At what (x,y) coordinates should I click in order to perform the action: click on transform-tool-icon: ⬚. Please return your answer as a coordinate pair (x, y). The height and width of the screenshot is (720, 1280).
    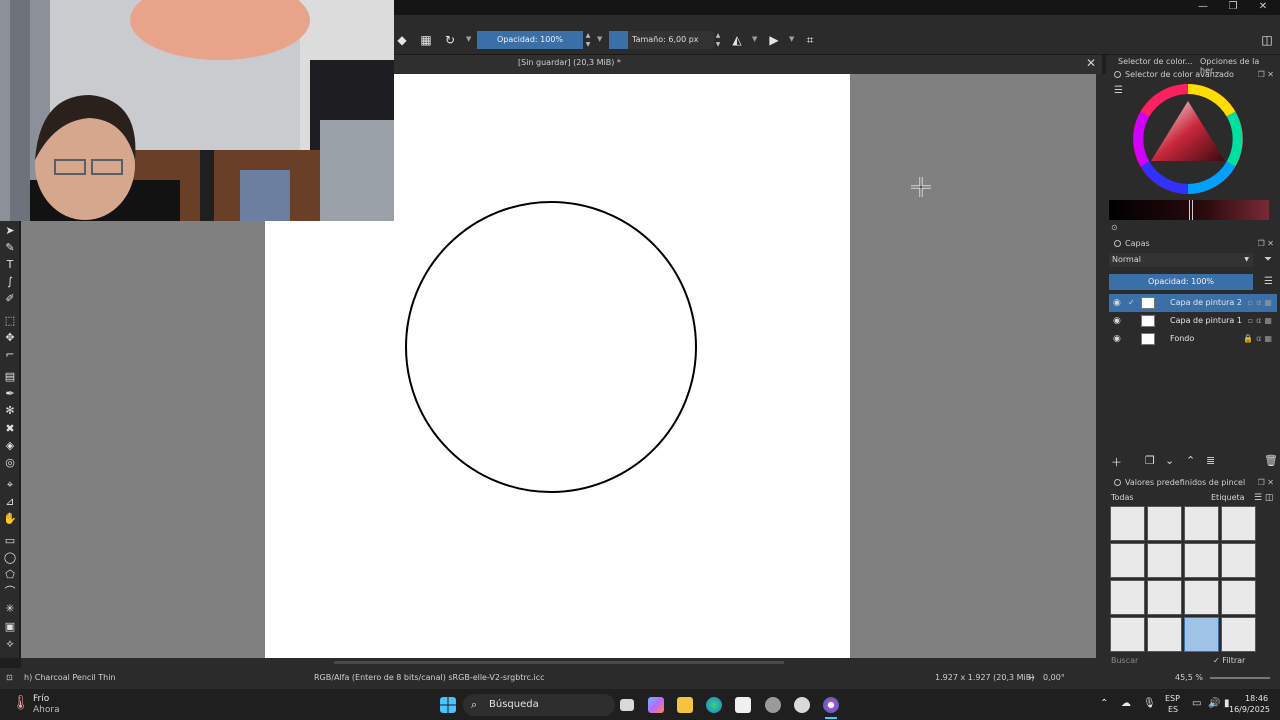
    Looking at the image, I should click on (10, 321).